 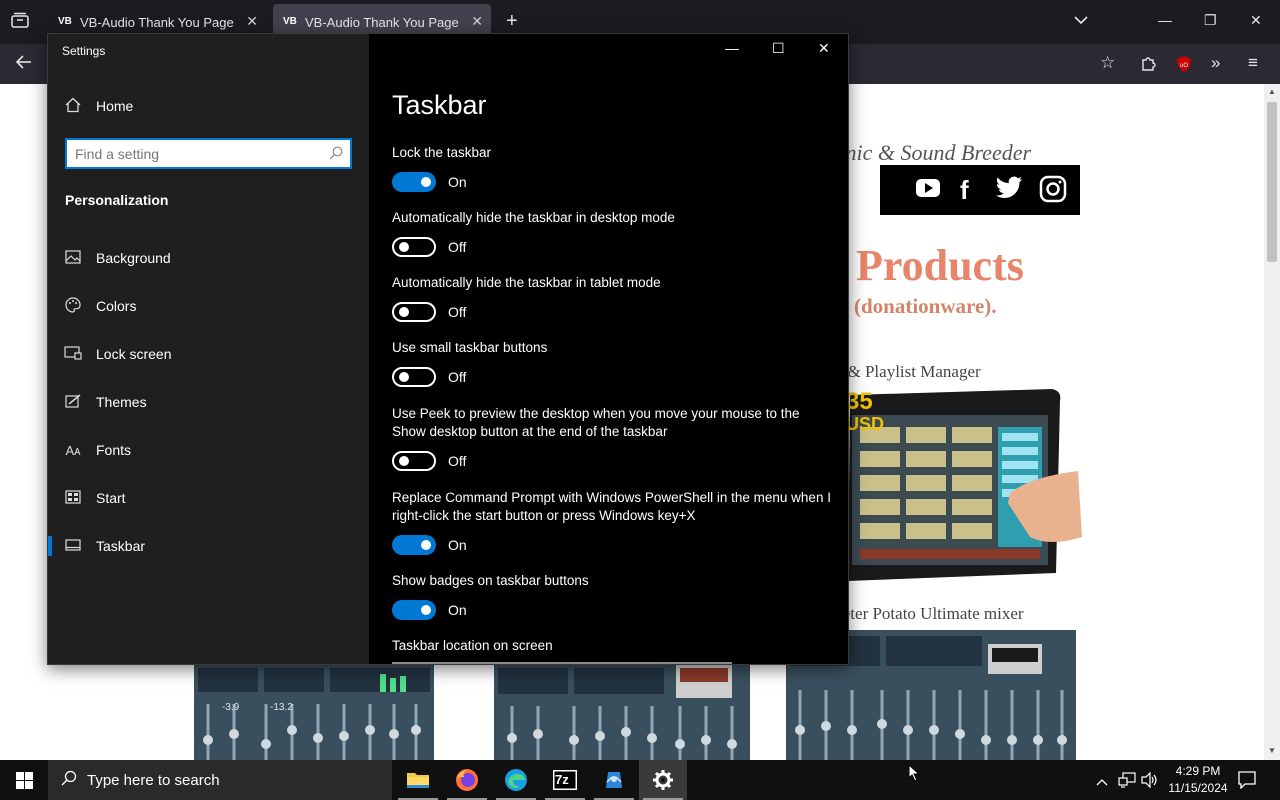 I want to click on windows-logo-icon, so click(x=24, y=783).